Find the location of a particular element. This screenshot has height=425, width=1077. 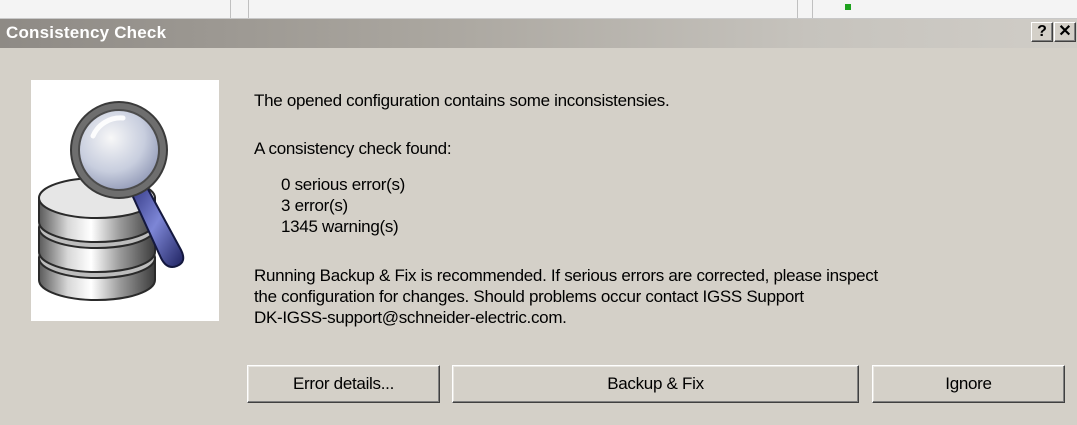

dialog-titlebar: Consistency Check ? ✕ is located at coordinates (538, 33).